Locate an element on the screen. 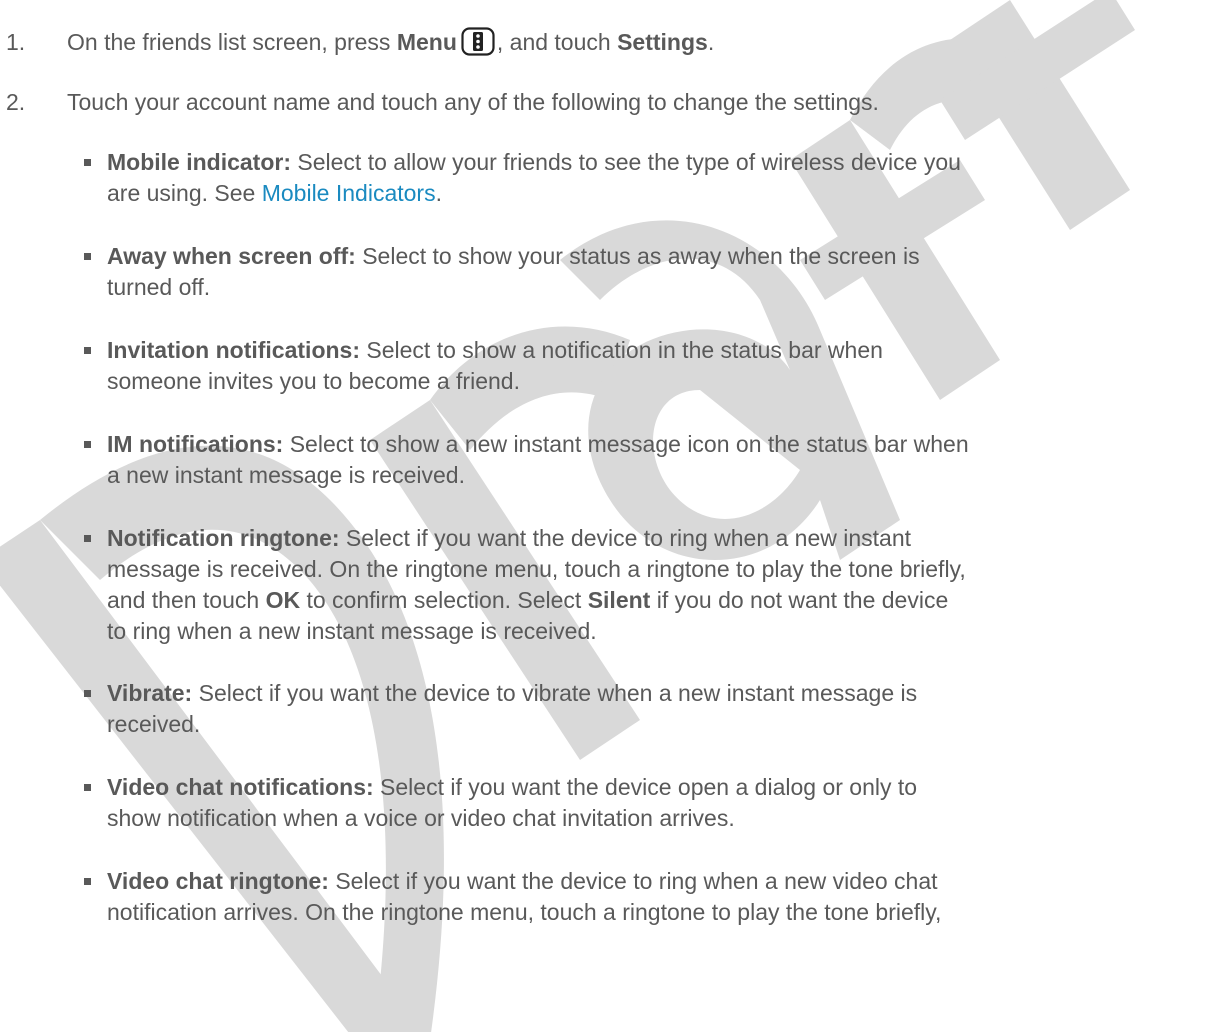 This screenshot has height=1032, width=1214. step-number: 1. is located at coordinates (16, 42).